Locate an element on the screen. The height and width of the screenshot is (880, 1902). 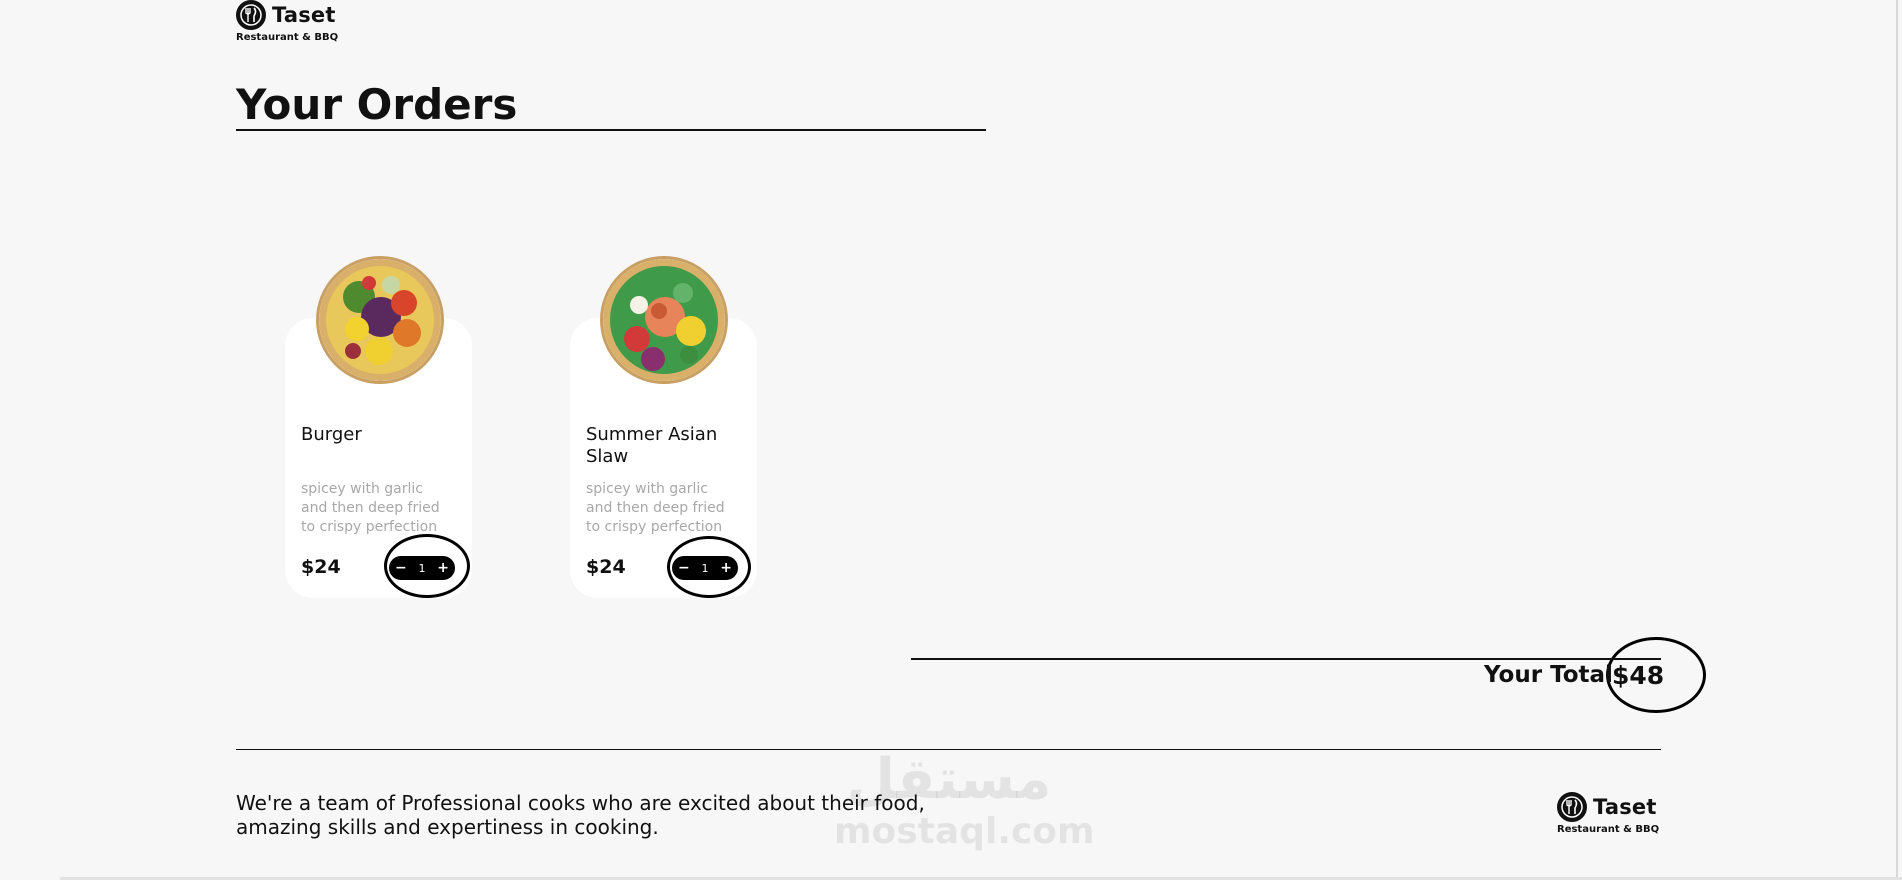
watermark-latin: mostaql.com is located at coordinates (964, 831).